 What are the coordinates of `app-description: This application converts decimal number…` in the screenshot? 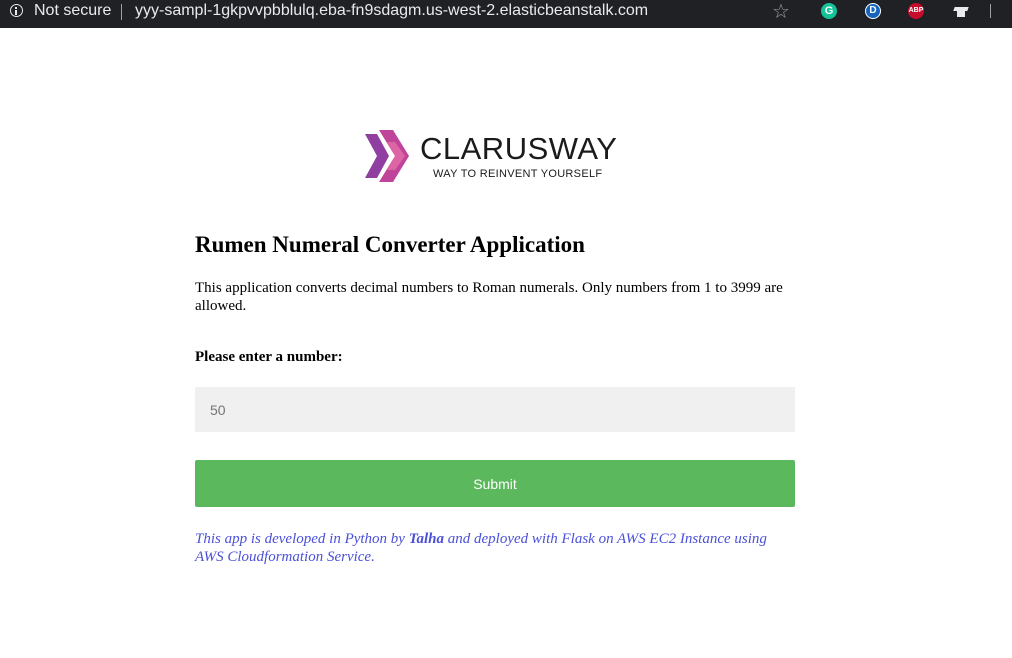 It's located at (489, 297).